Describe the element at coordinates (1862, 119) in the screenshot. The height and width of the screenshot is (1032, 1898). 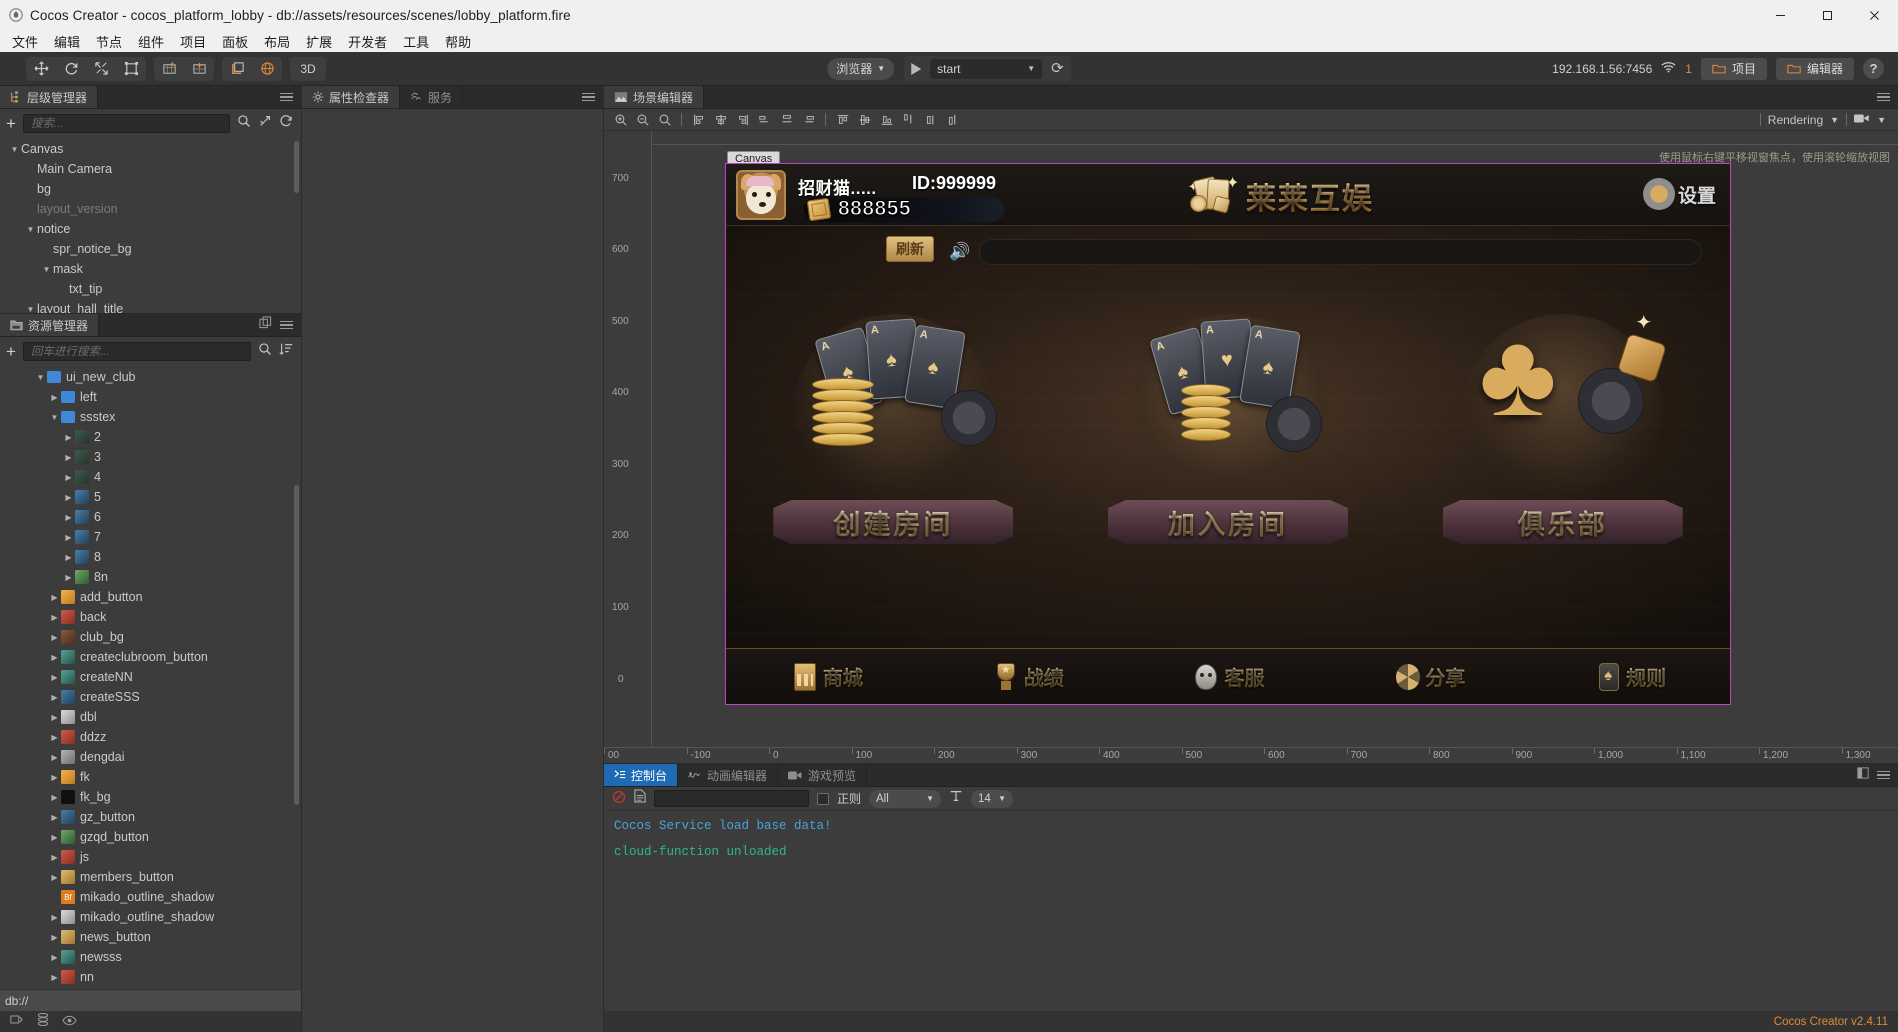
I see `camera-icon` at that location.